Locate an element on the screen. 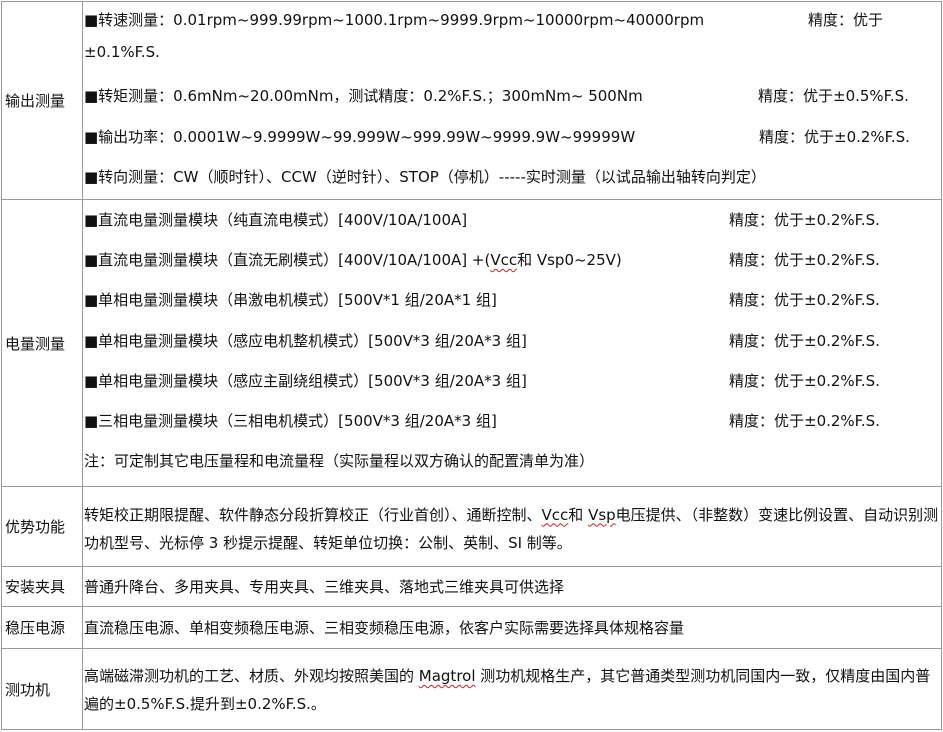 The image size is (943, 732). power-line-single-induction: ■单相电量测量模块（感应电机整机模式）[500V*3 组/20A*3 组] is located at coordinates (305, 341).